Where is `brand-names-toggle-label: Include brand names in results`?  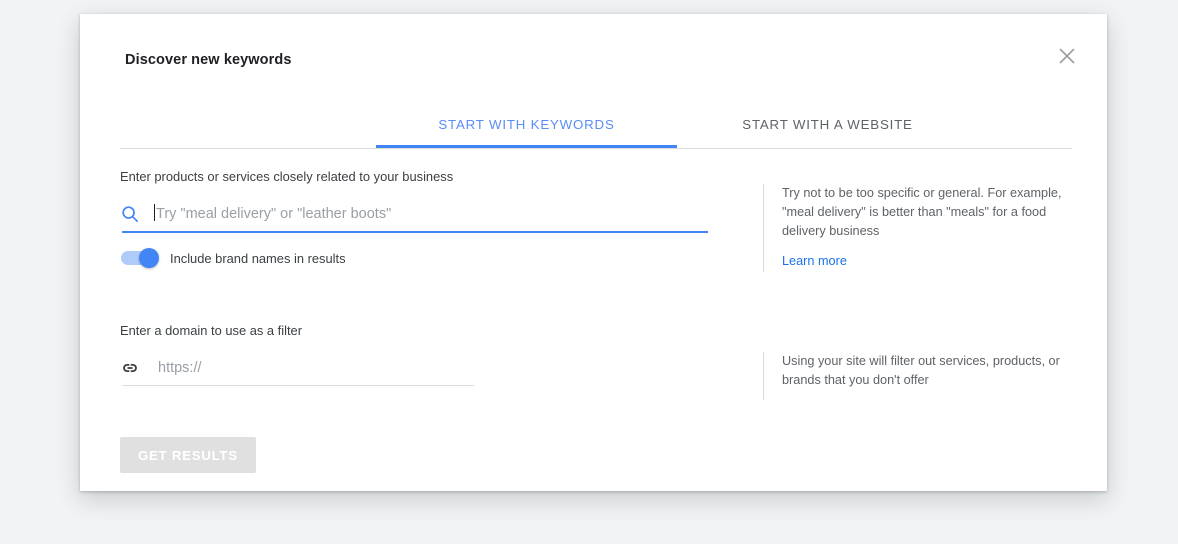 brand-names-toggle-label: Include brand names in results is located at coordinates (258, 258).